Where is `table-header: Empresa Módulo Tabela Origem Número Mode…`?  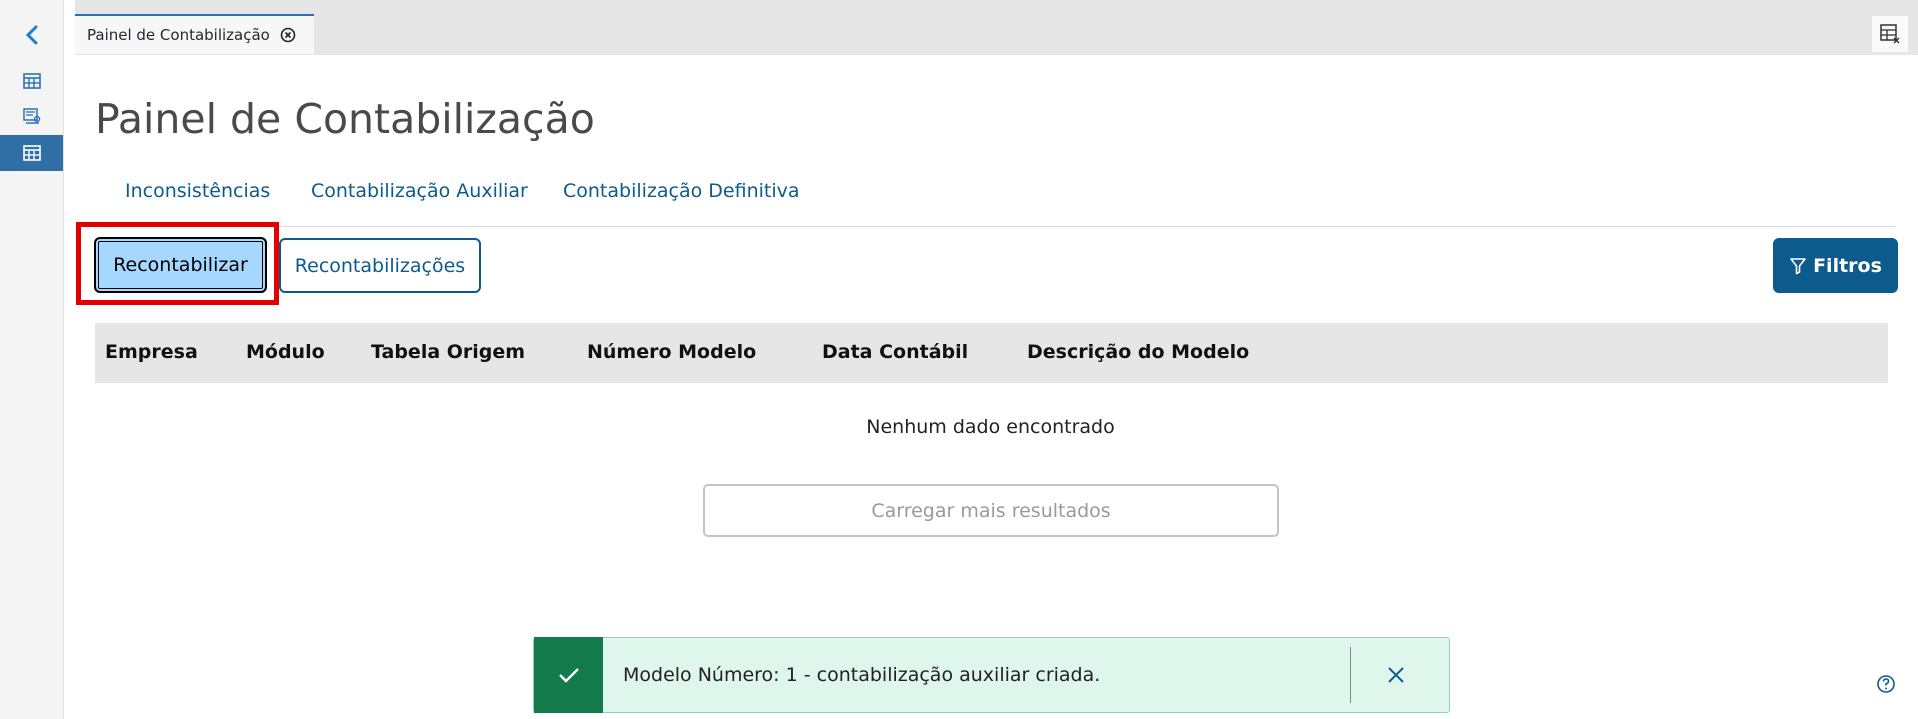 table-header: Empresa Módulo Tabela Origem Número Mode… is located at coordinates (991, 353).